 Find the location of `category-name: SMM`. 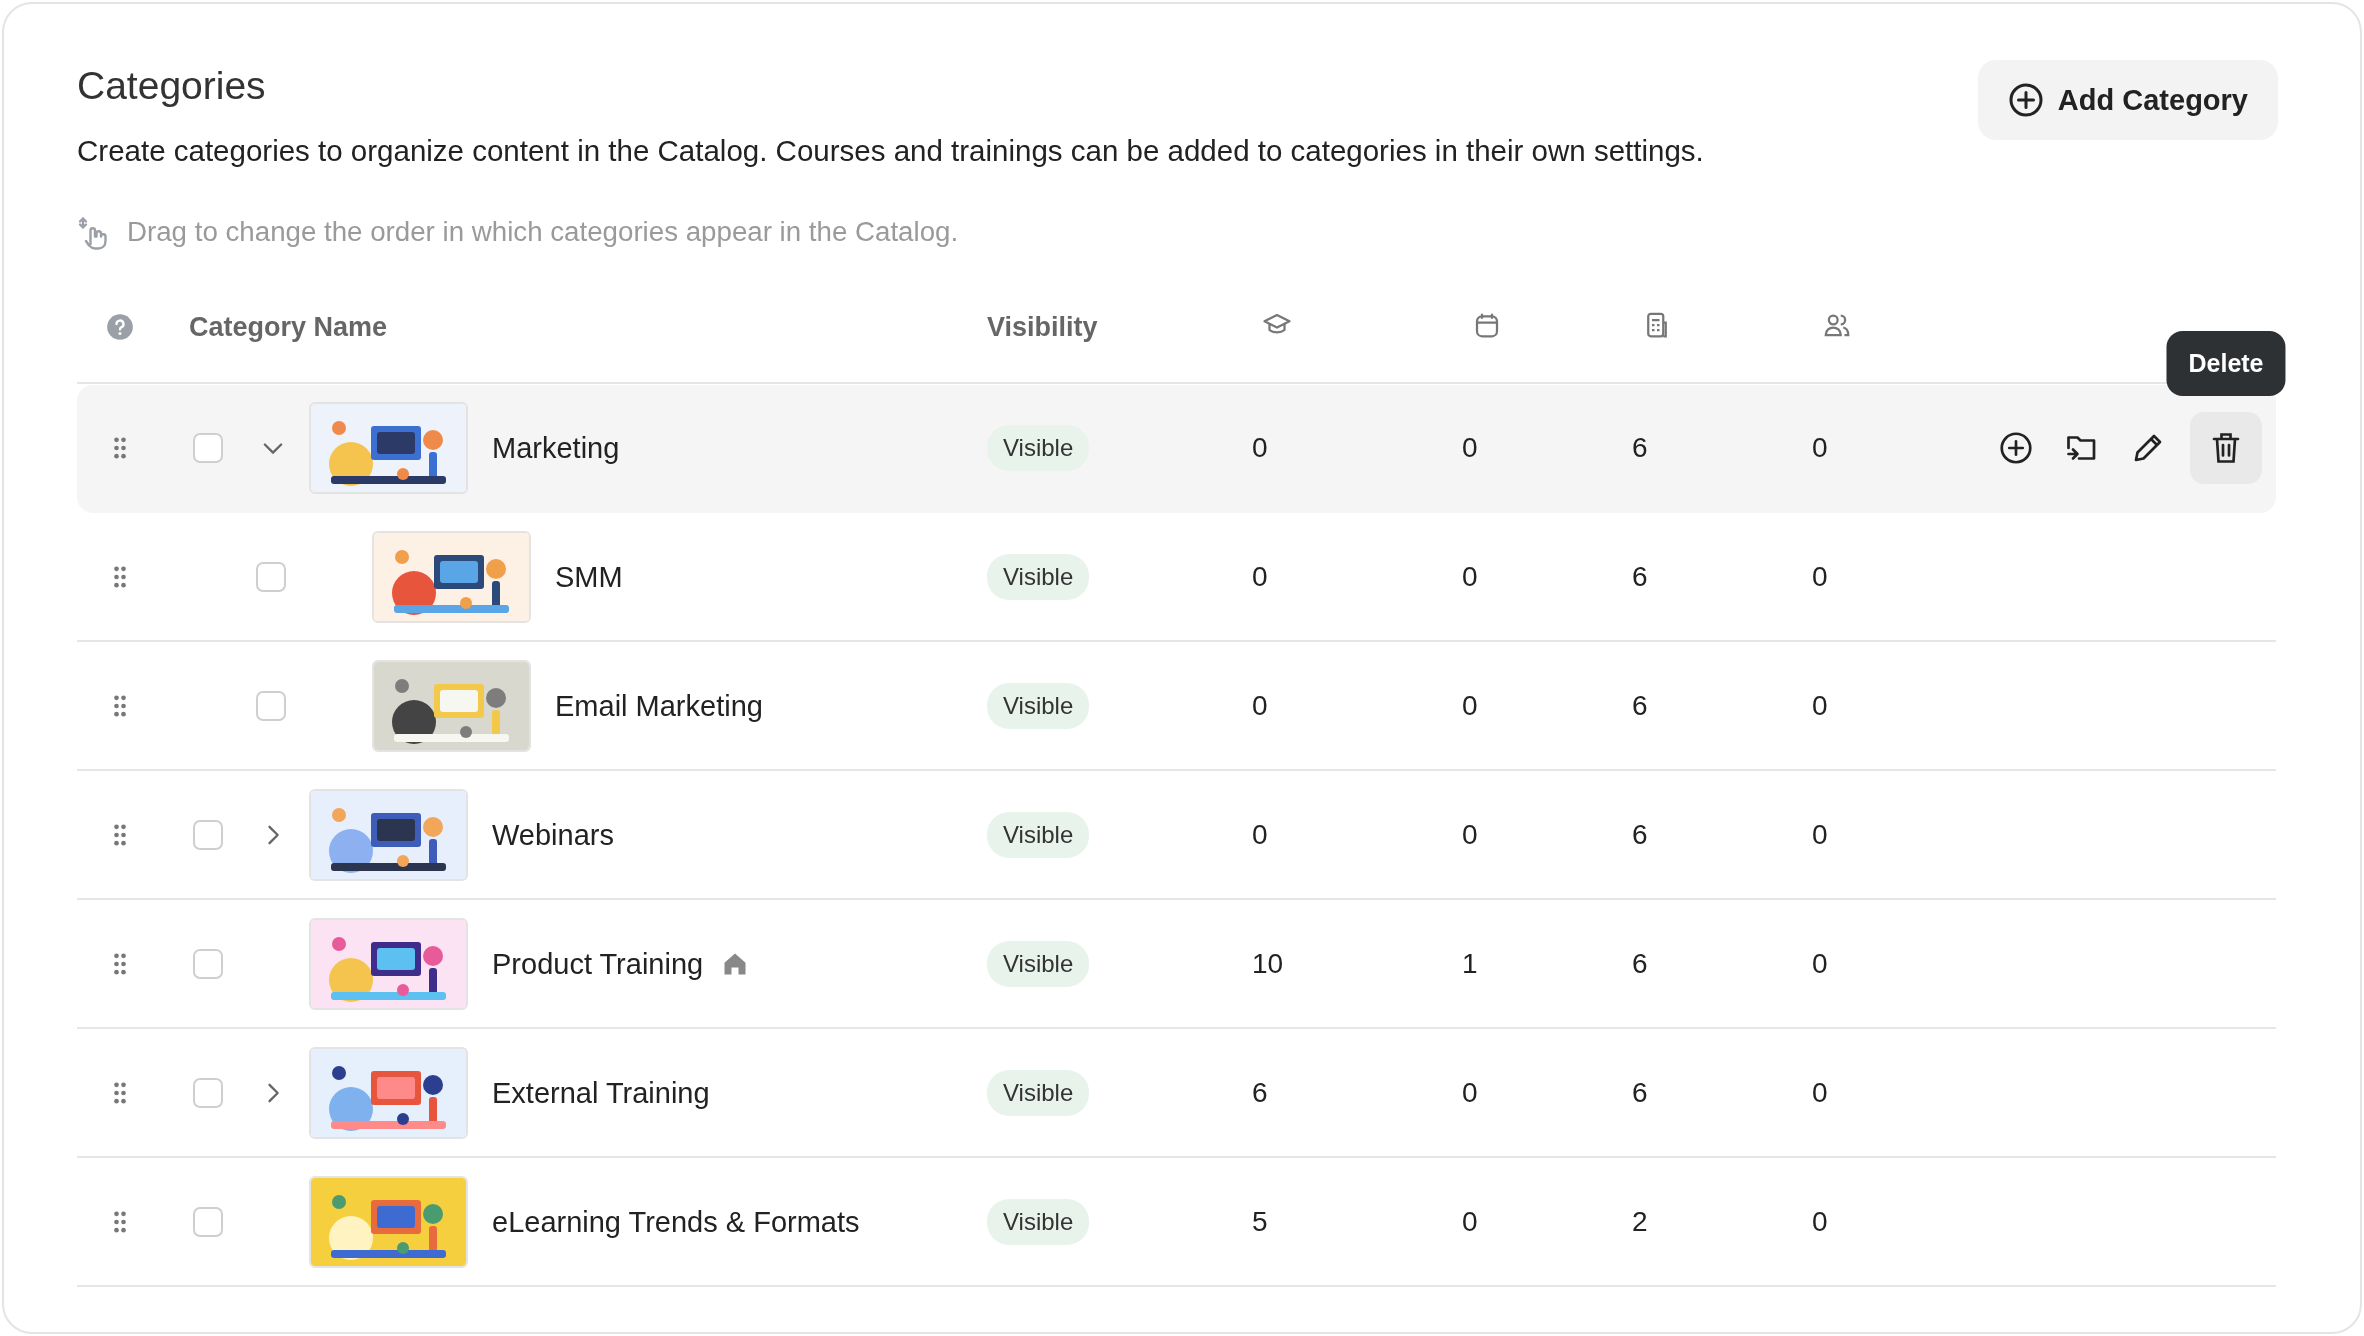

category-name: SMM is located at coordinates (589, 577).